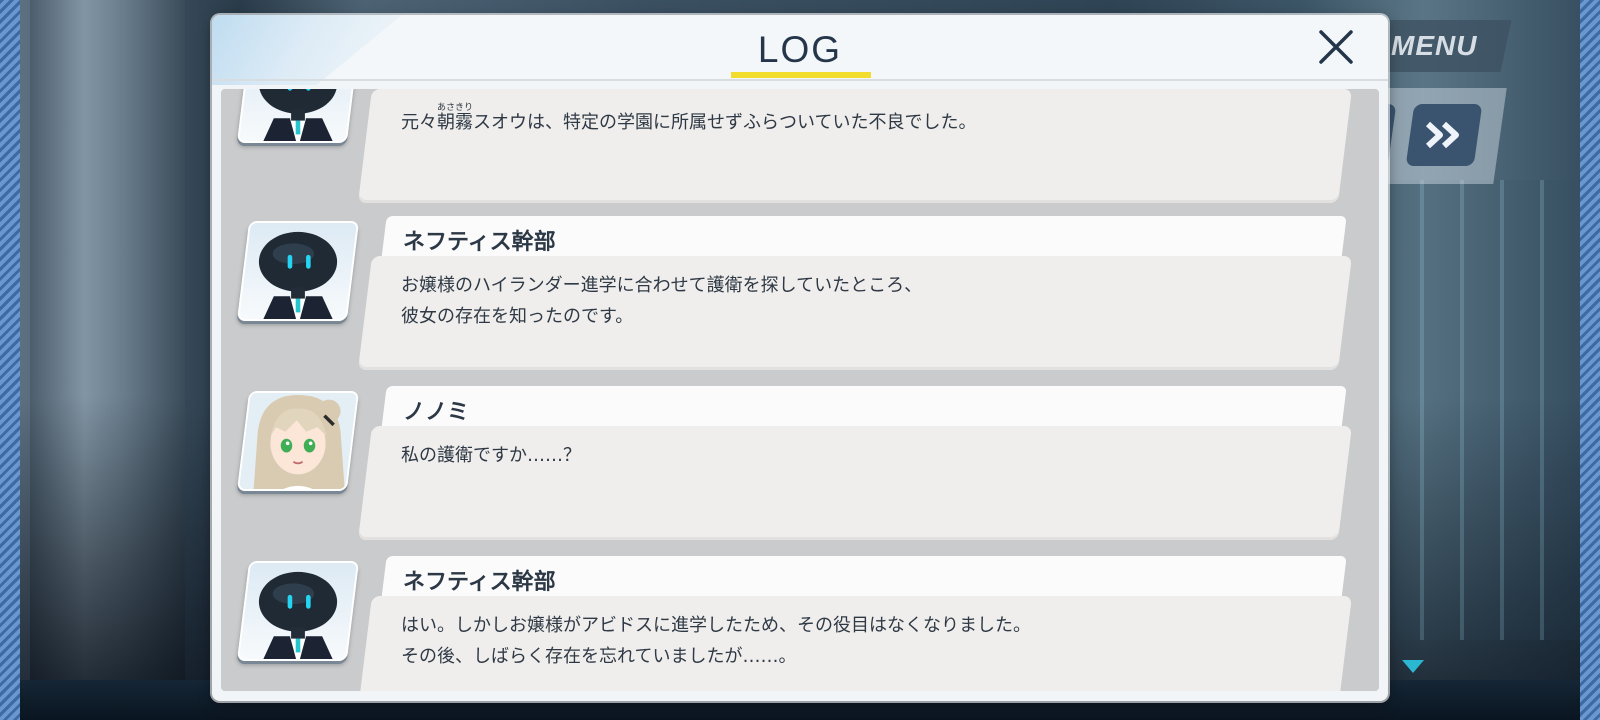 This screenshot has height=720, width=1600. Describe the element at coordinates (1480, 410) in the screenshot. I see `background-glass-doors` at that location.